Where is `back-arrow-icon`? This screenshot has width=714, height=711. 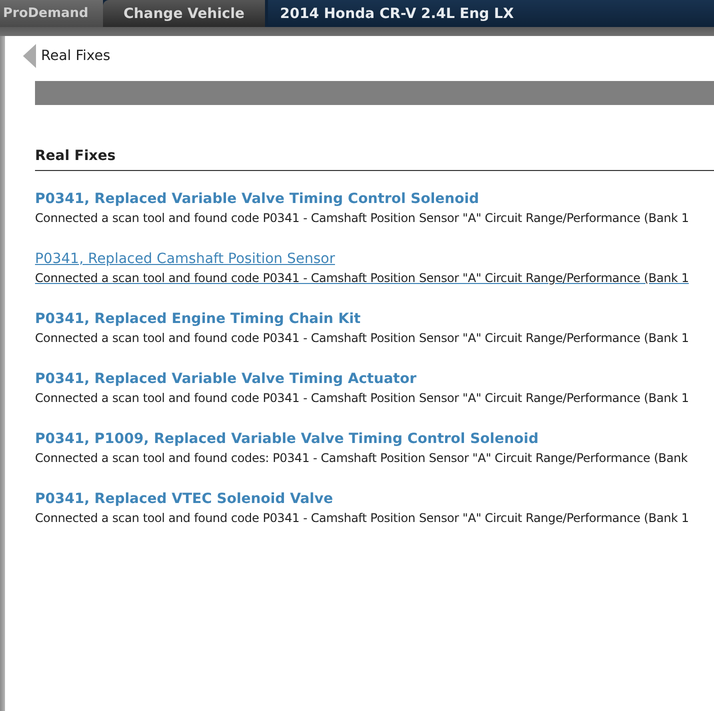 back-arrow-icon is located at coordinates (29, 56).